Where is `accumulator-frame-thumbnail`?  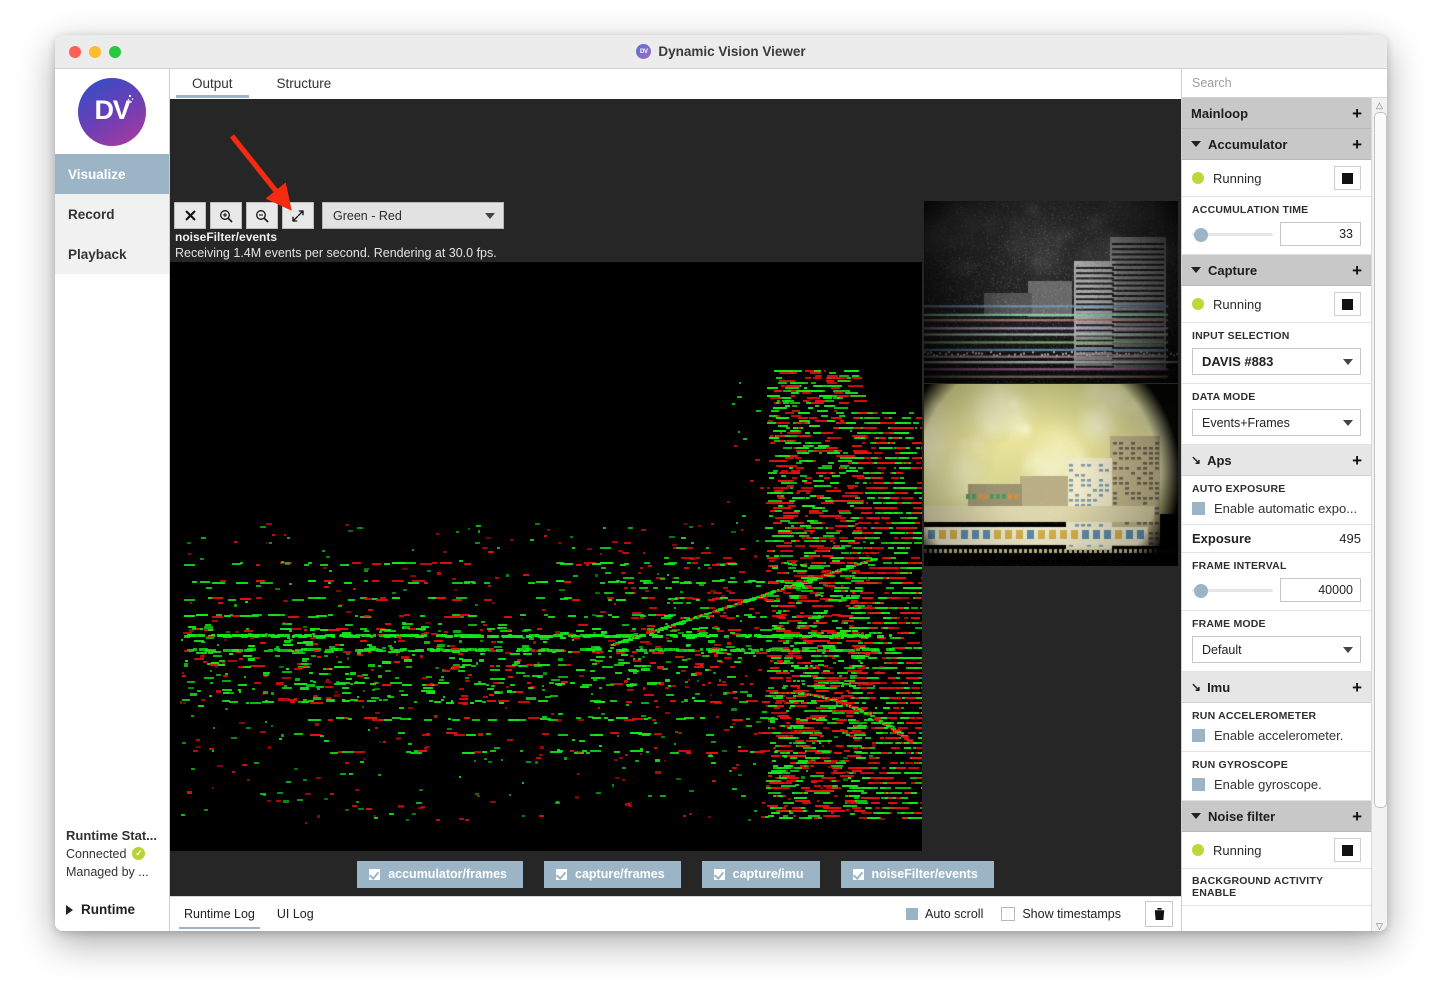
accumulator-frame-thumbnail is located at coordinates (1051, 292).